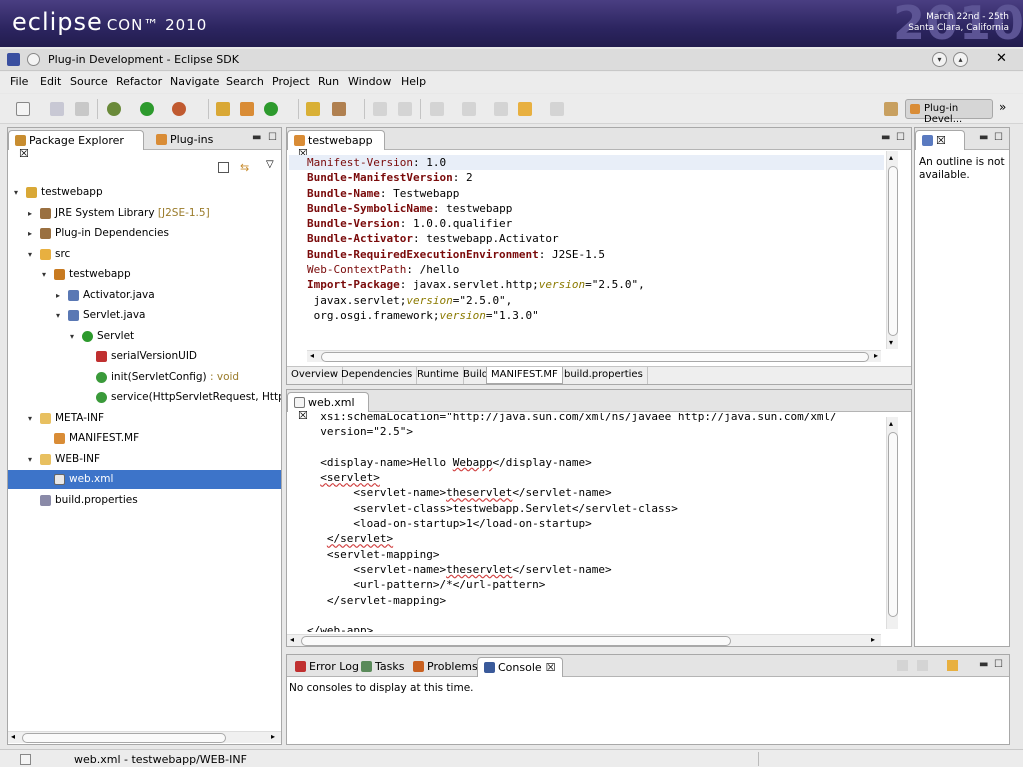 The image size is (1023, 767). What do you see at coordinates (891, 109) in the screenshot?
I see `open-perspective-icon` at bounding box center [891, 109].